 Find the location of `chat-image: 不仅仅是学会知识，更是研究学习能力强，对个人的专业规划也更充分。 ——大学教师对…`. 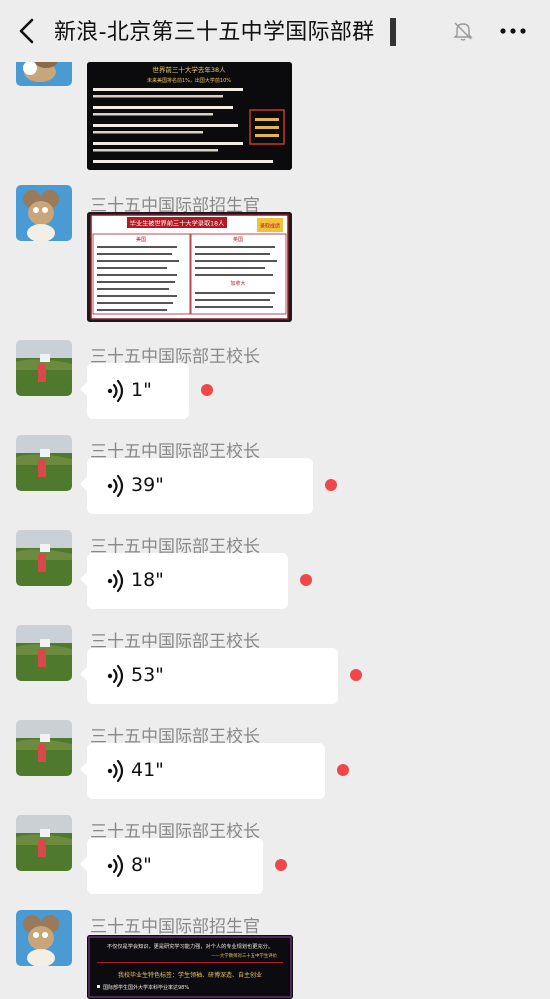

chat-image: 不仅仅是学会知识，更是研究学习能力强，对个人的专业规划也更充分。 ——大学教师对… is located at coordinates (190, 967).